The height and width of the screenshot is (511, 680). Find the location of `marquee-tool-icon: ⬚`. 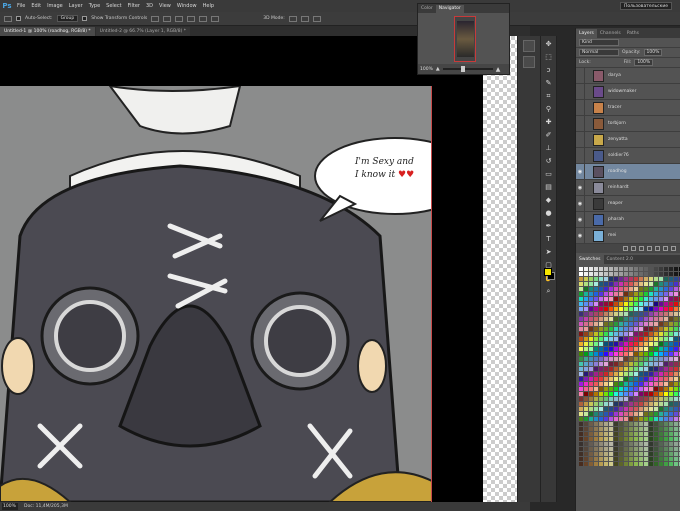

marquee-tool-icon: ⬚ is located at coordinates (549, 57).